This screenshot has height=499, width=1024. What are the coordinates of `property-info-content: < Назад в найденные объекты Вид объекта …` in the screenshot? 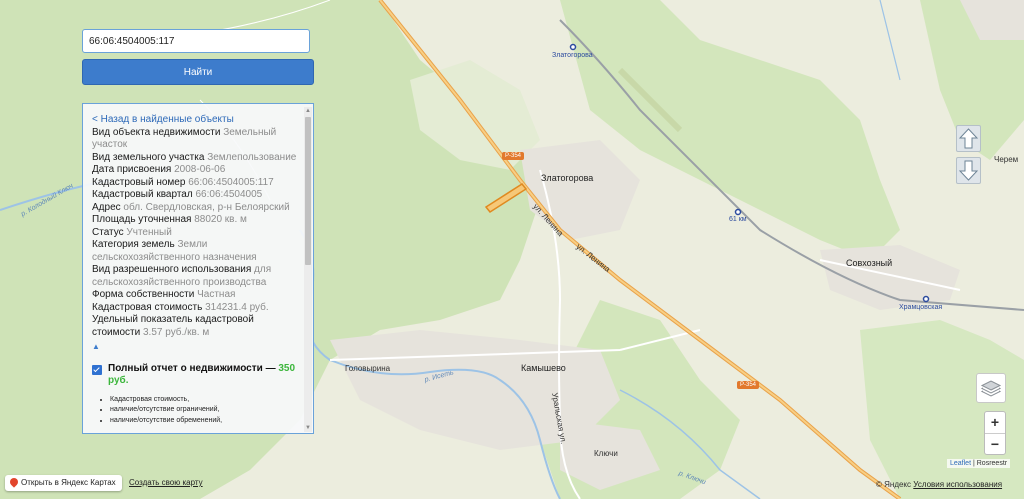 It's located at (194, 270).